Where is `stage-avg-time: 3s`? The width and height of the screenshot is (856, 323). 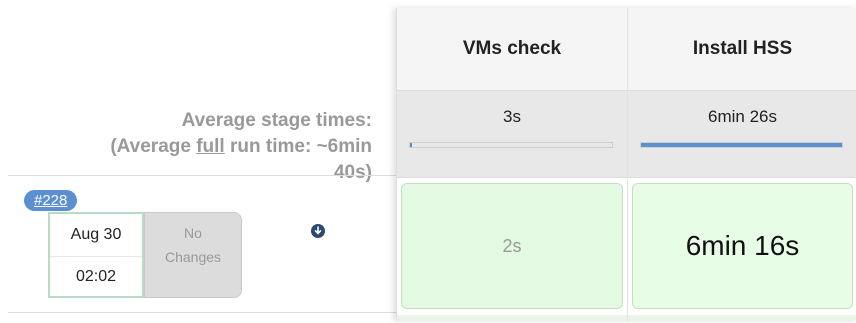
stage-avg-time: 3s is located at coordinates (512, 116).